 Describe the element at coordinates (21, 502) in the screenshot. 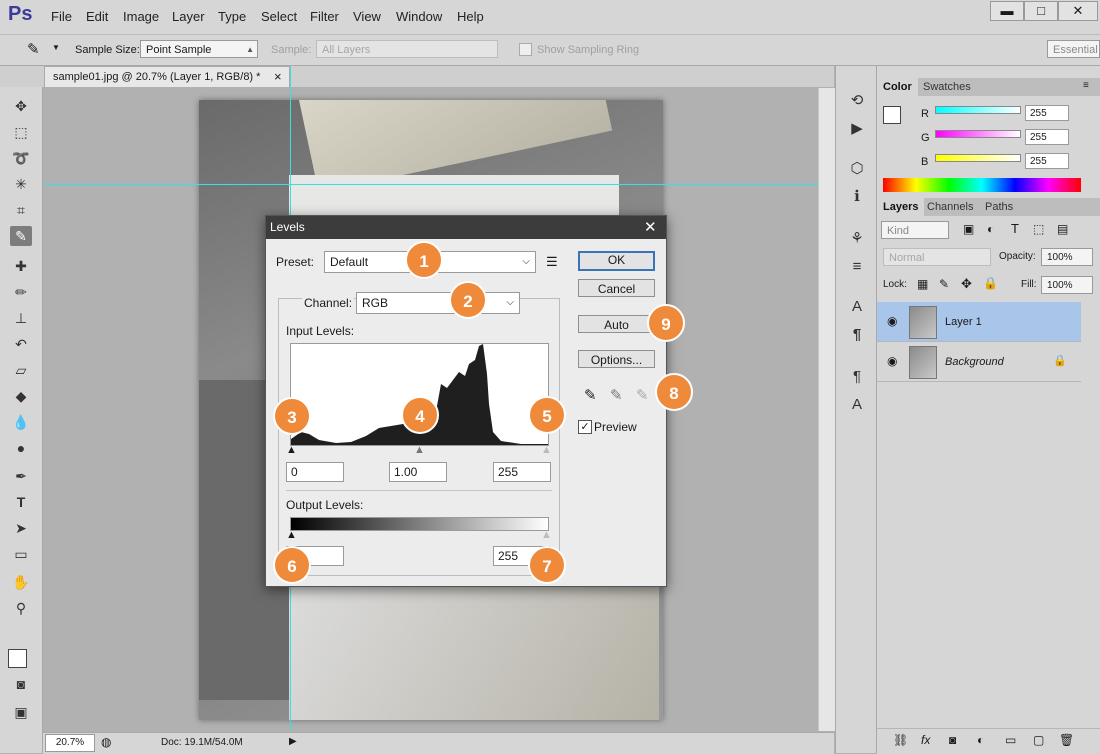

I see `type-tool-icon: T` at that location.